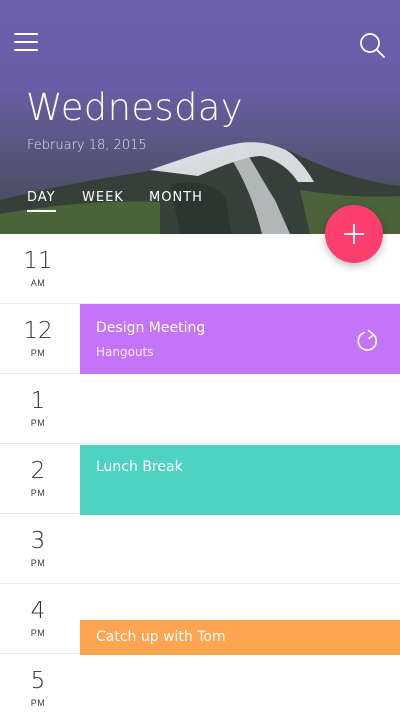 This screenshot has height=712, width=400. I want to click on day-title: Wednesday, so click(134, 107).